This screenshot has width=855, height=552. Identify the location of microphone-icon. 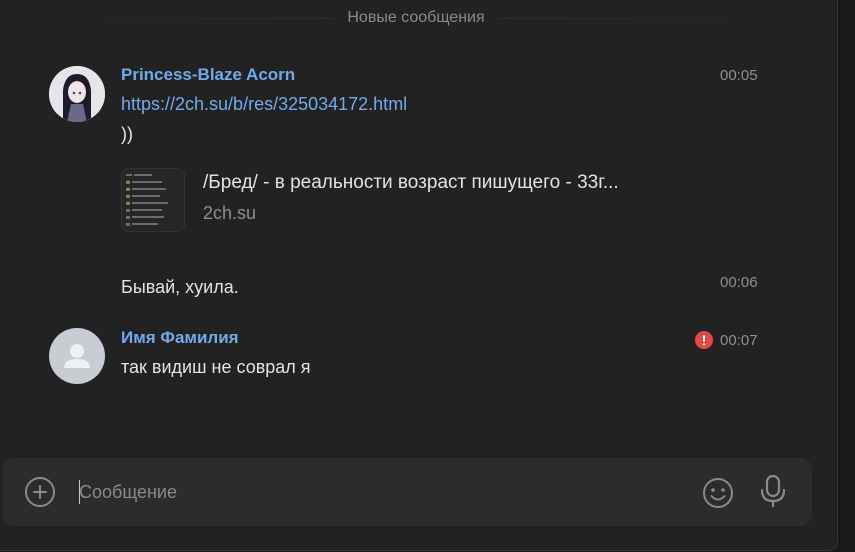
(773, 492).